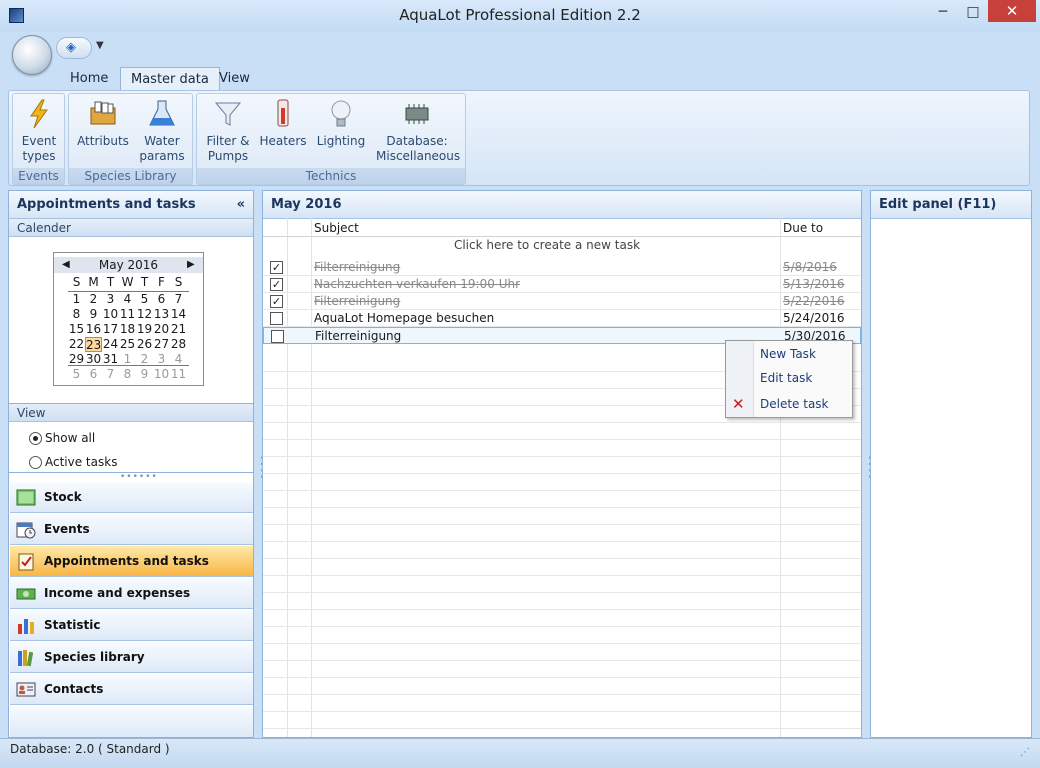  I want to click on calendar-day: 18, so click(127, 329).